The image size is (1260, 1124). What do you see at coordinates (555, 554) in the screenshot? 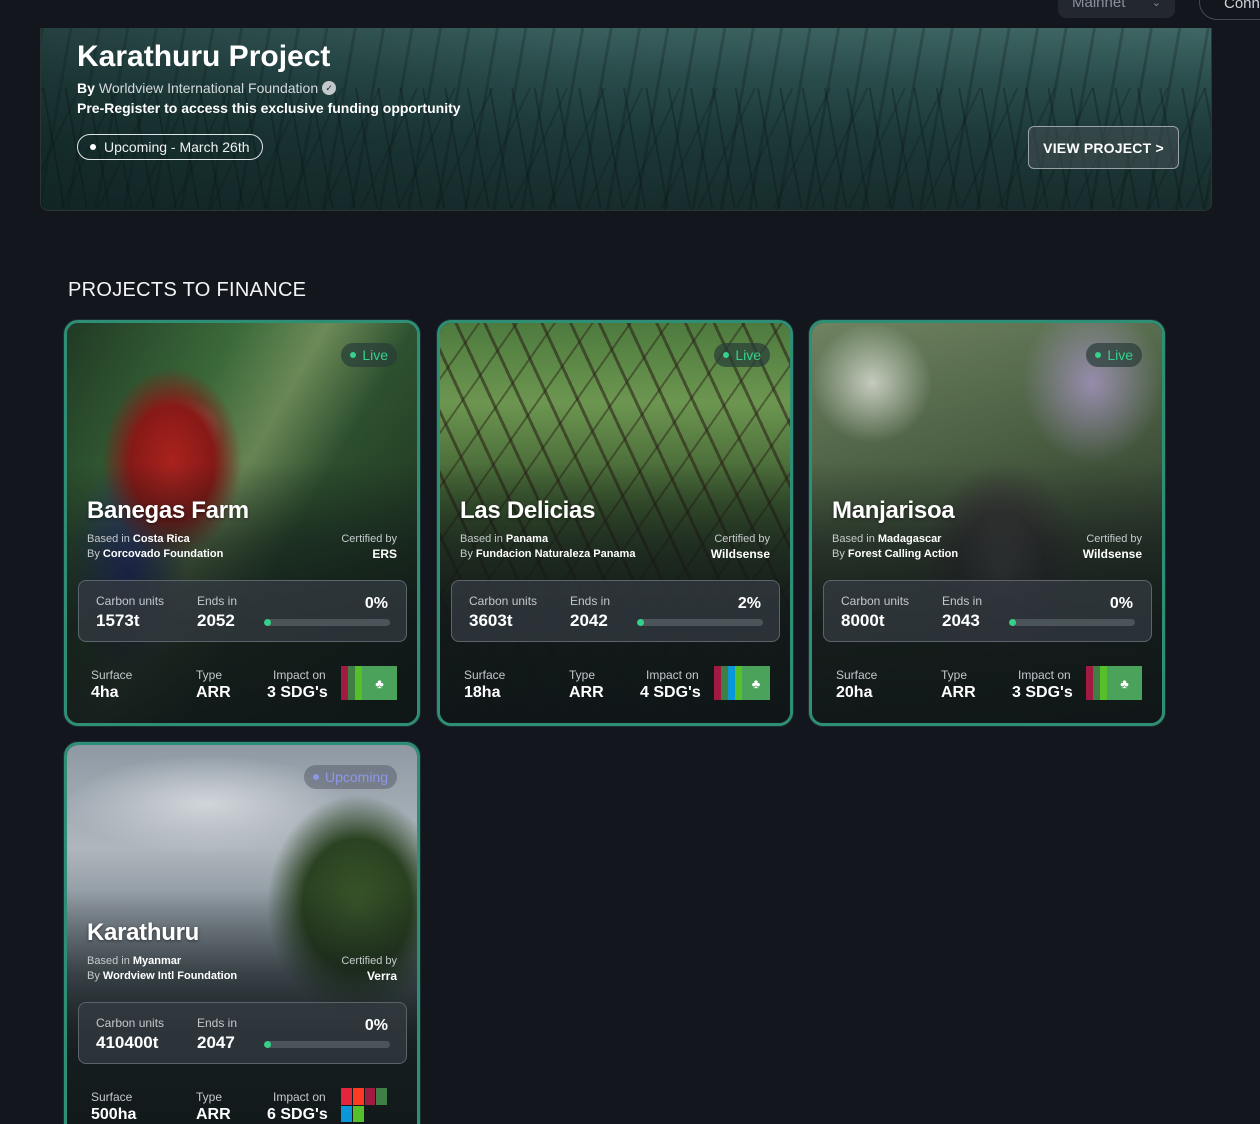
I see `project-org-name: Fundacion Naturaleza Panama` at bounding box center [555, 554].